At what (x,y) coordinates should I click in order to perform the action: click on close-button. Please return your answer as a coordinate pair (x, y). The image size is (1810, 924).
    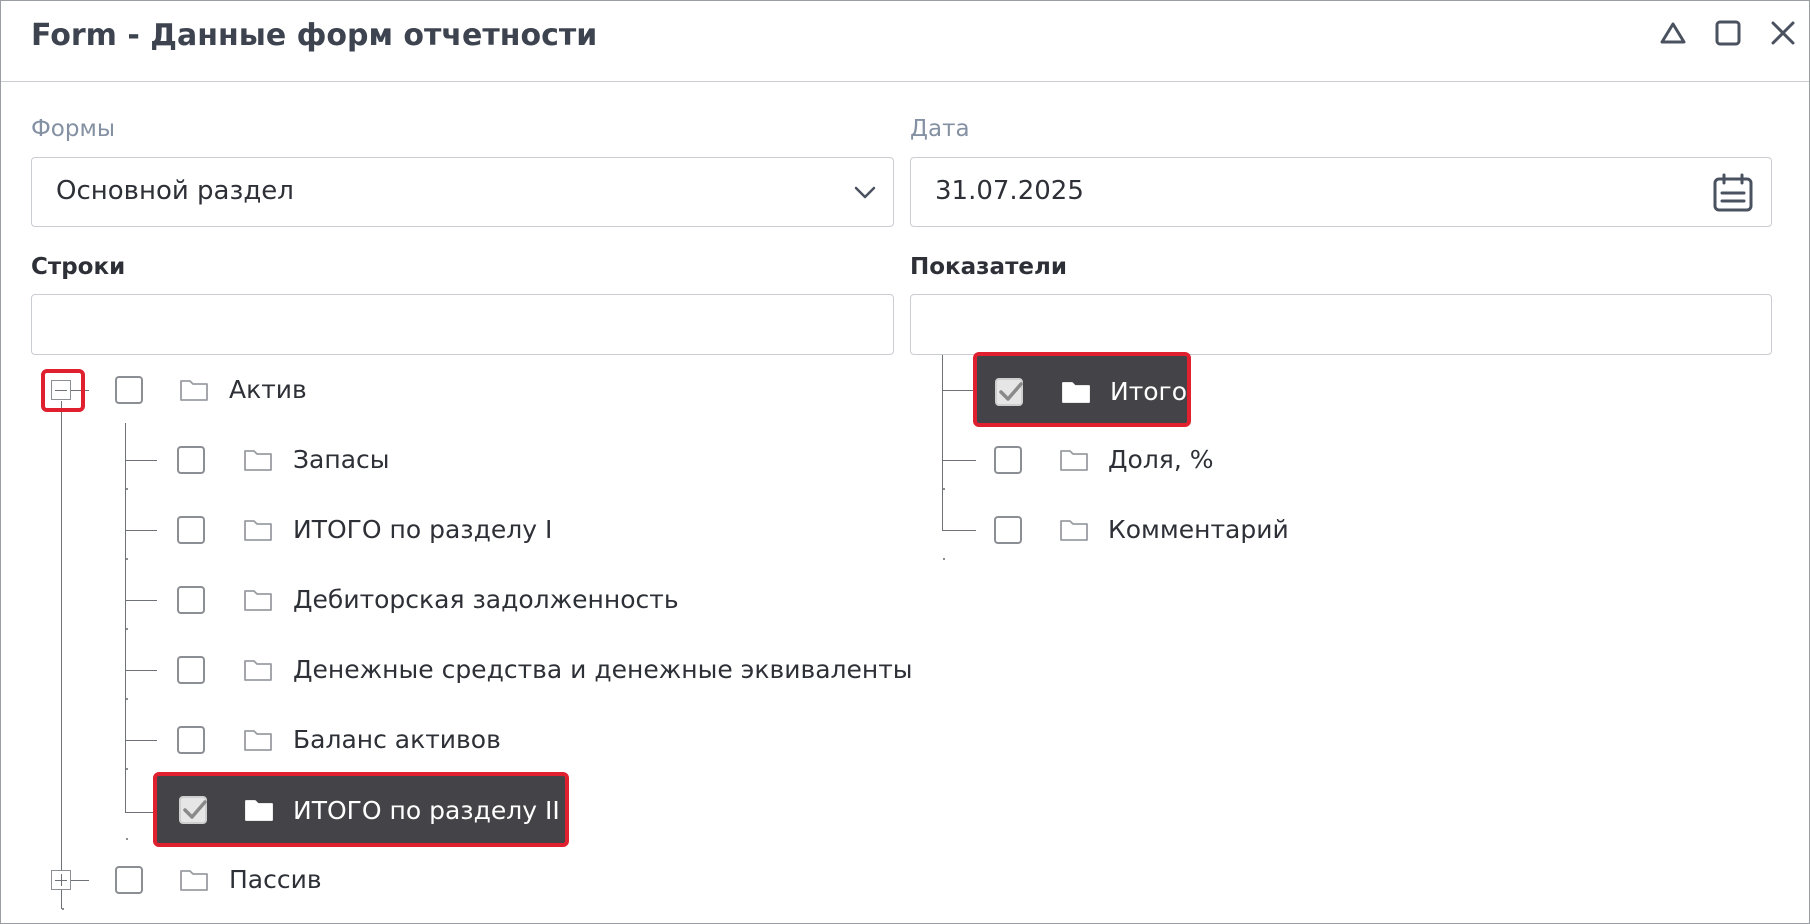
    Looking at the image, I should click on (1783, 33).